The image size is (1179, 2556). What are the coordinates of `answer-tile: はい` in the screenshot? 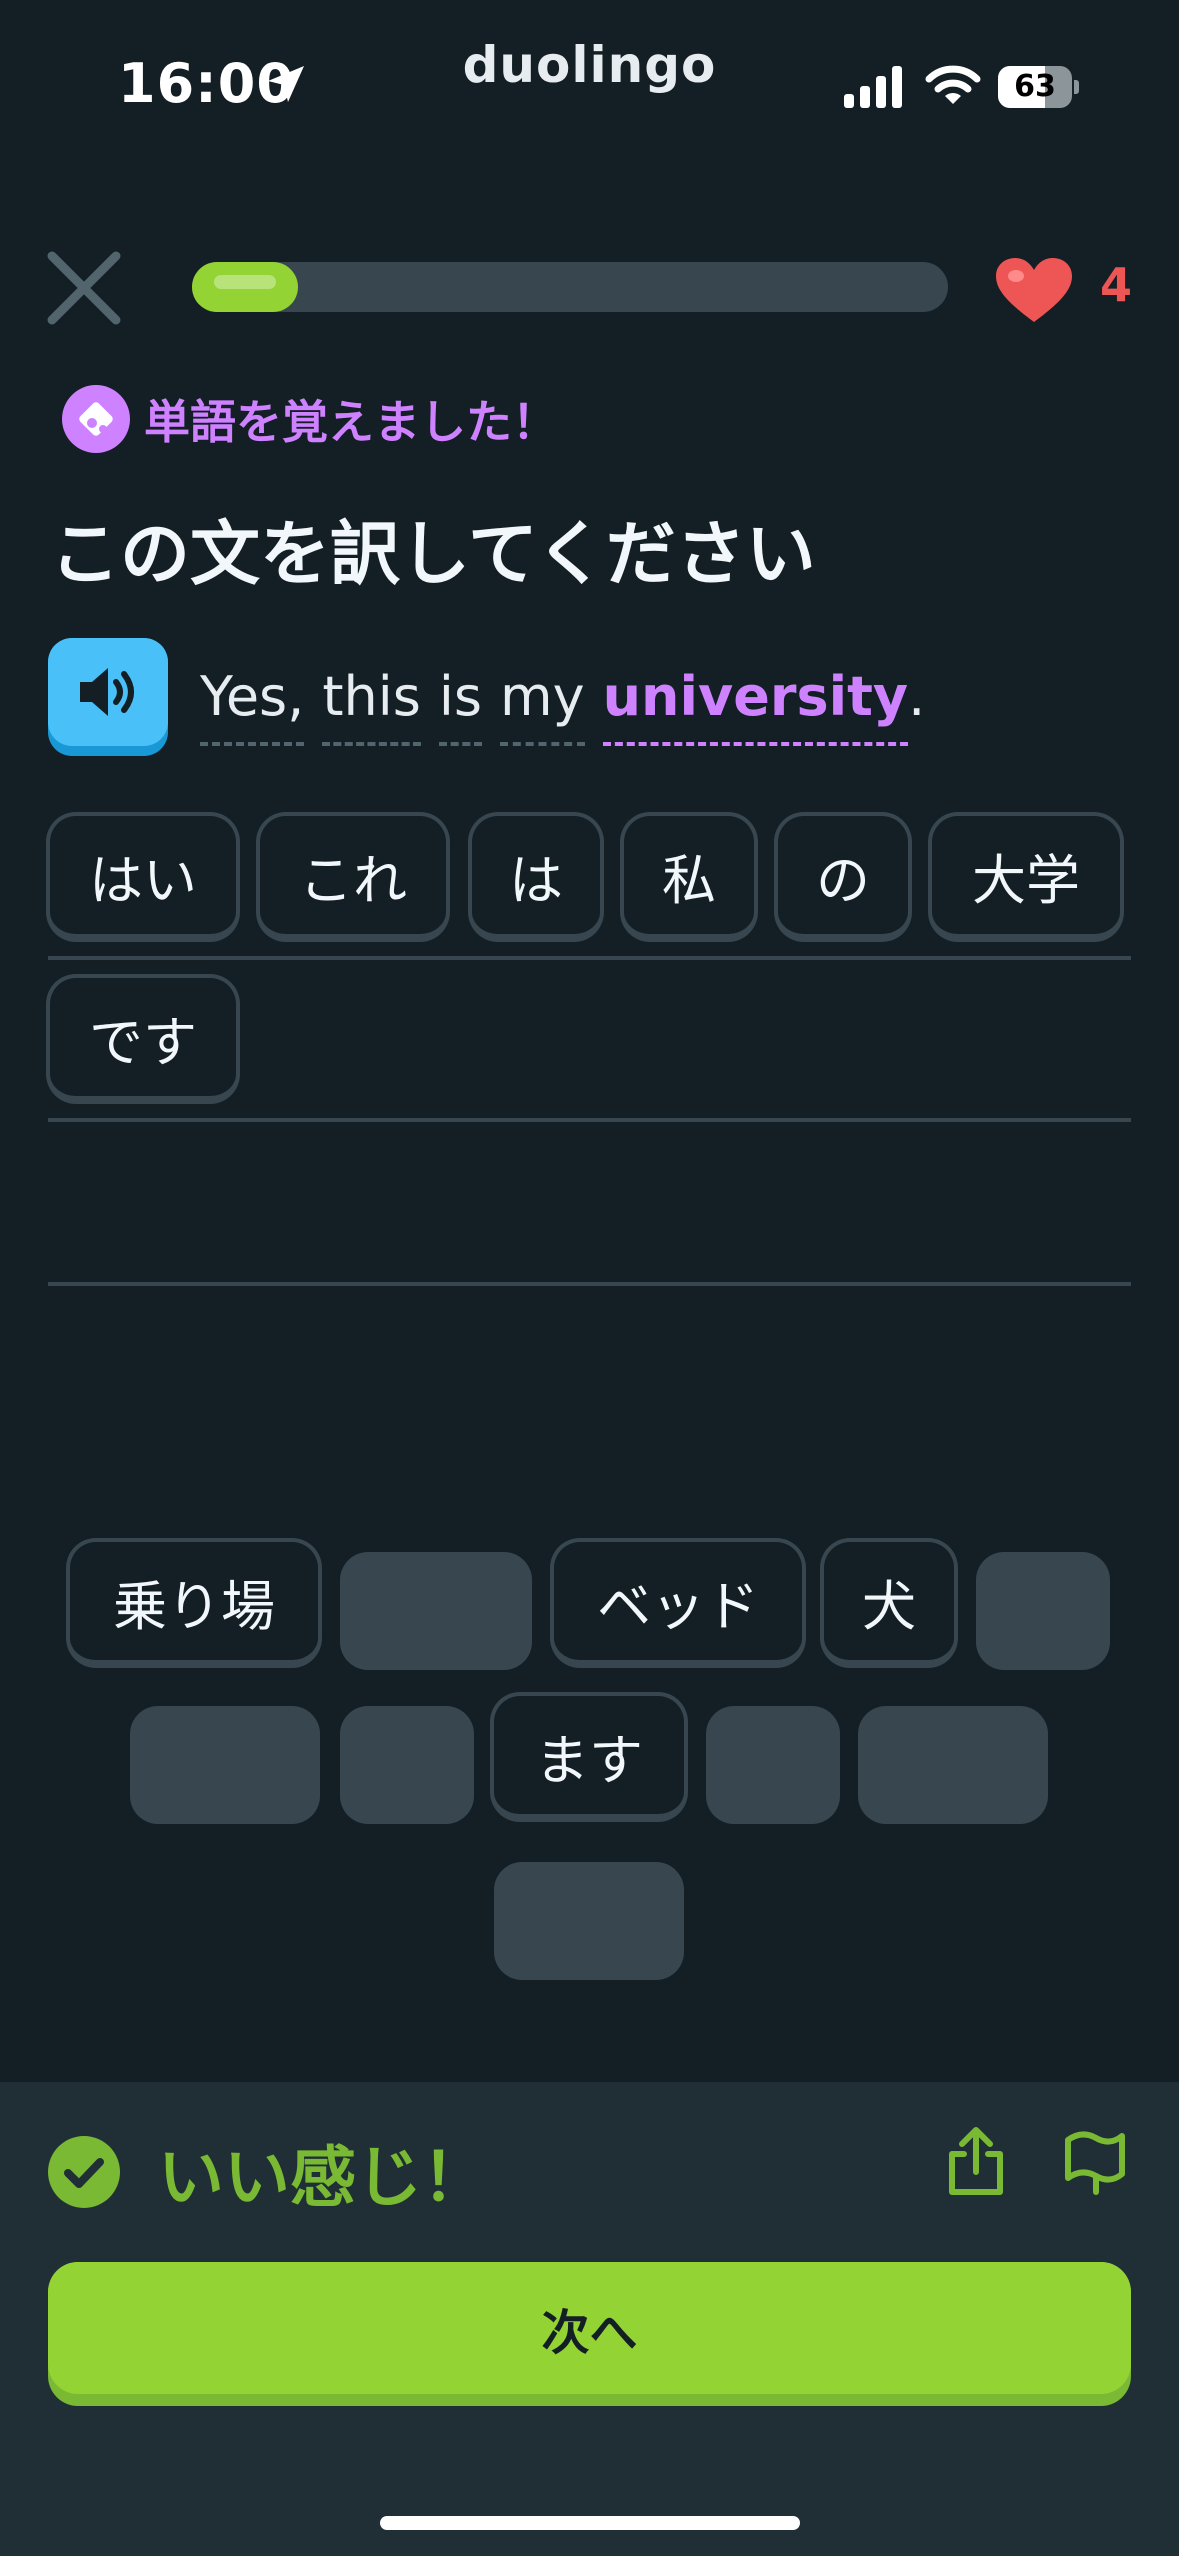 It's located at (143, 877).